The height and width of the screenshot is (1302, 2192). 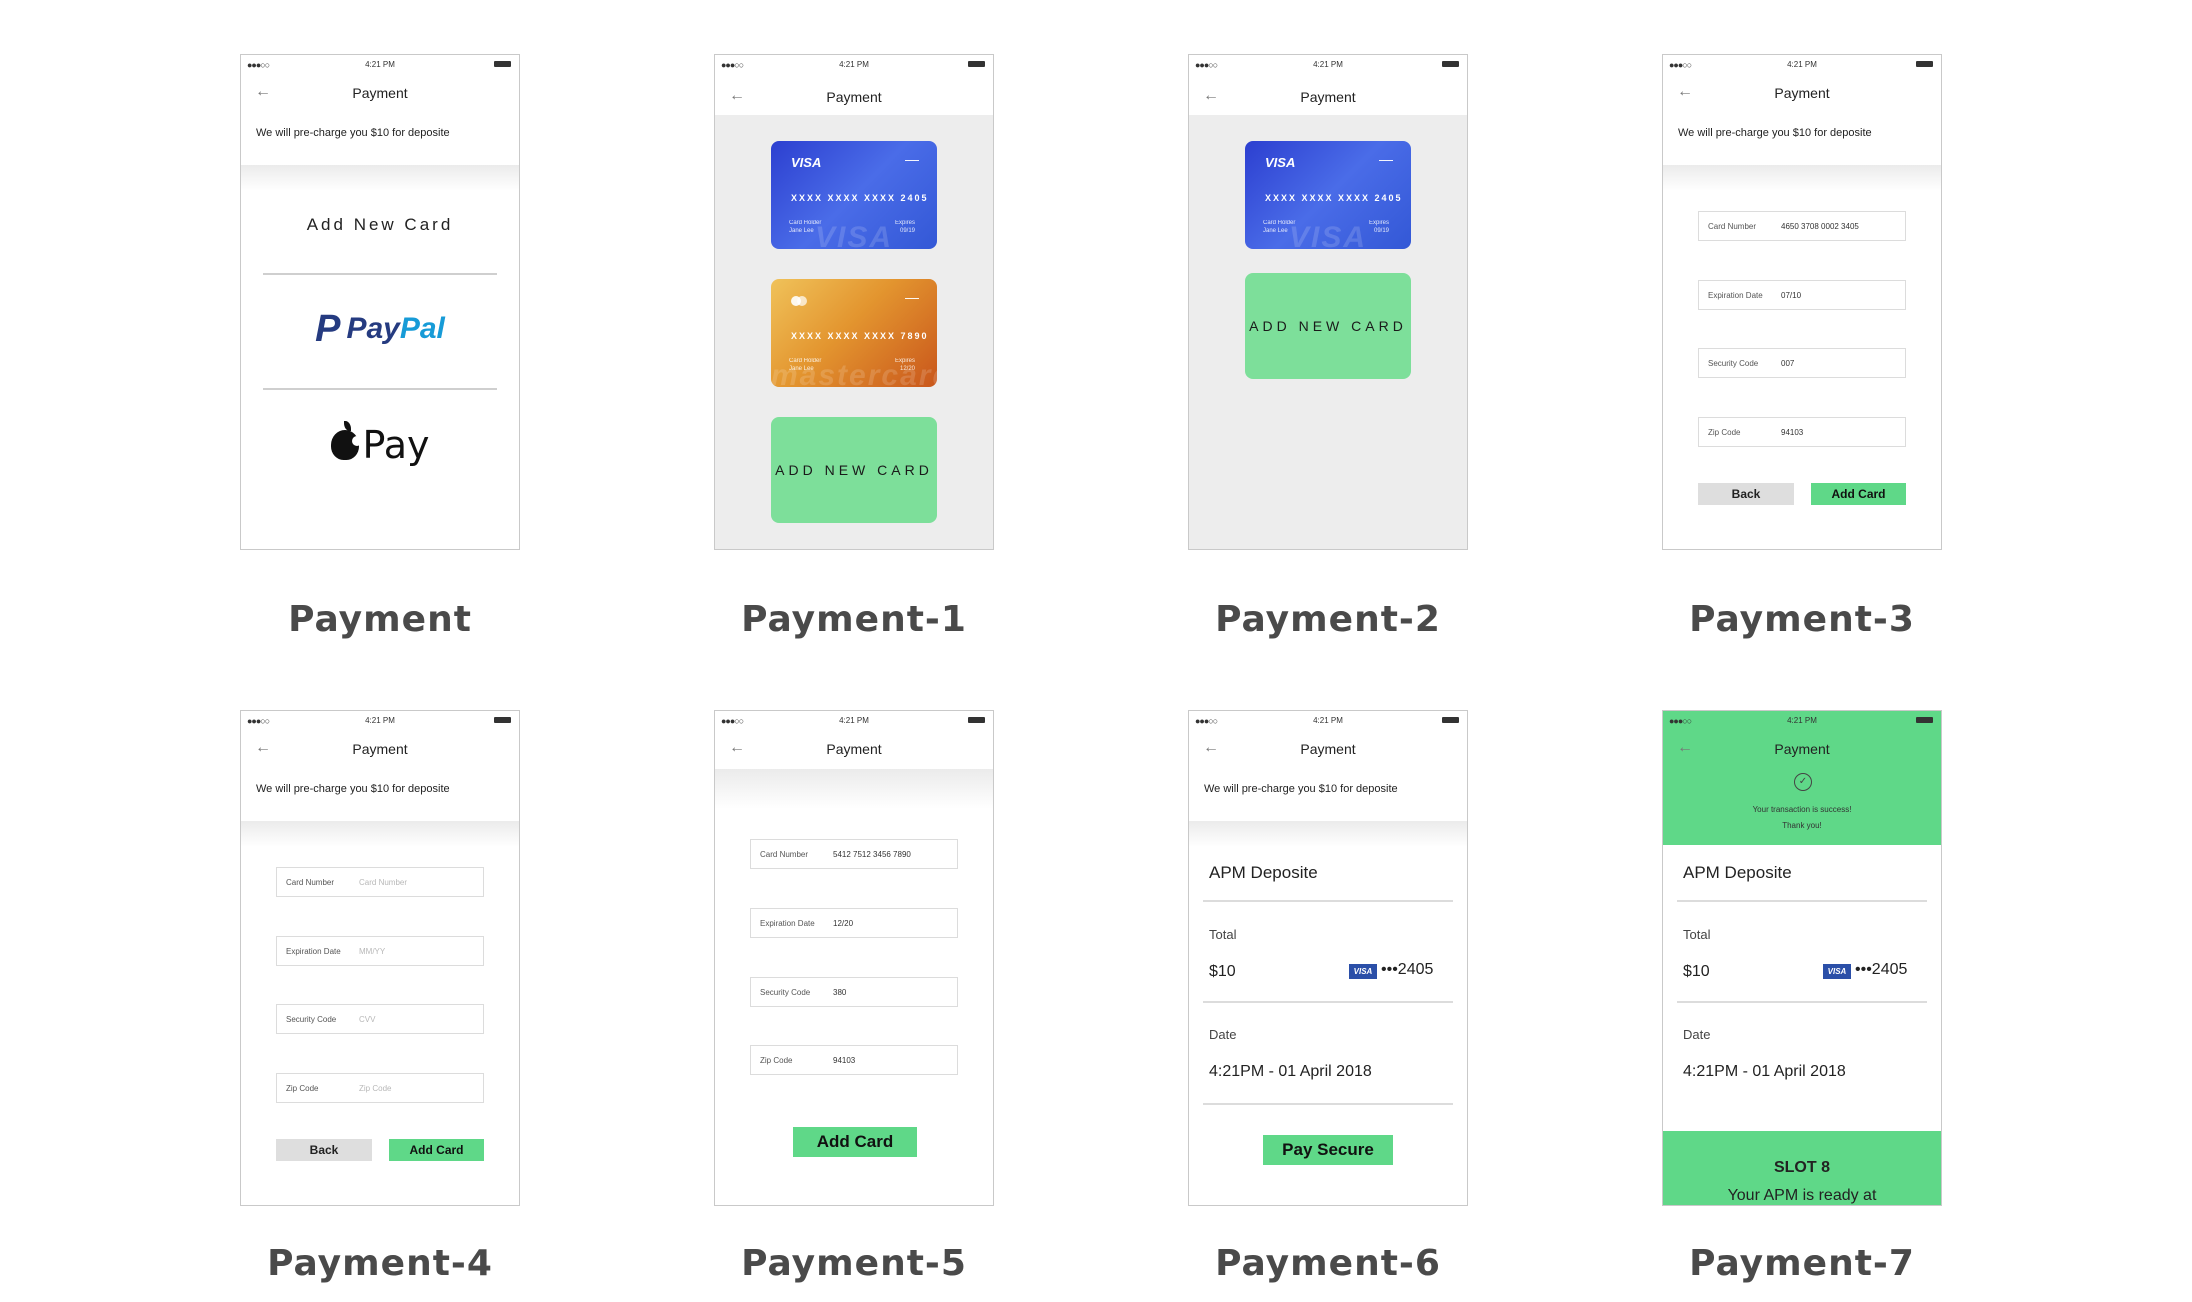 I want to click on apple-pay-option: Pay, so click(x=380, y=444).